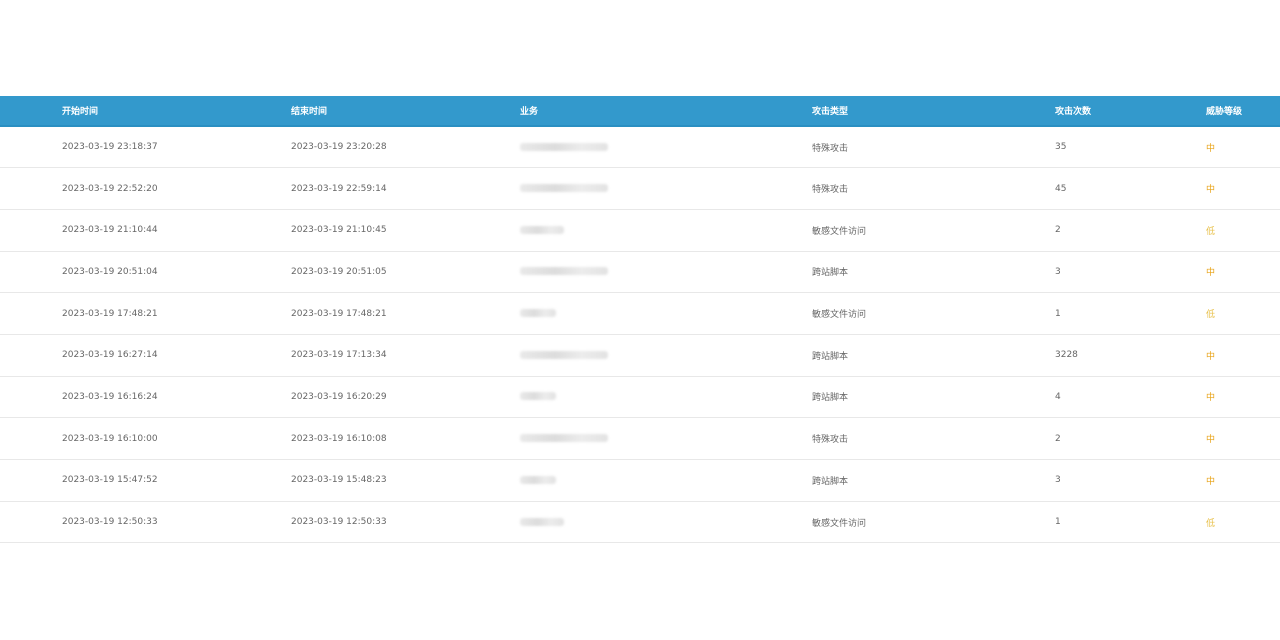 The width and height of the screenshot is (1280, 640). What do you see at coordinates (339, 355) in the screenshot?
I see `cell-end-time: 2023-03-19 17:13:34` at bounding box center [339, 355].